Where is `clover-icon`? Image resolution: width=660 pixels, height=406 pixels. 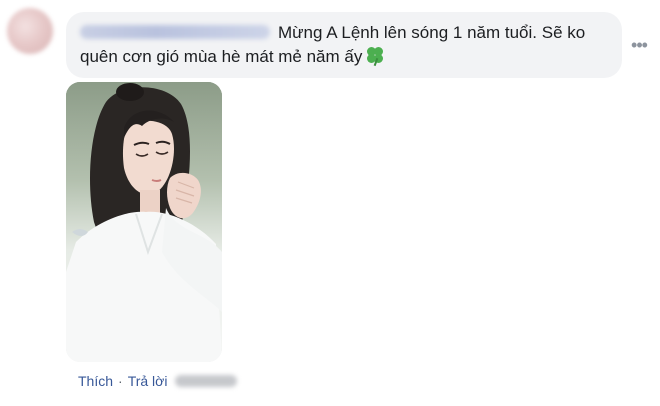
clover-icon is located at coordinates (375, 56).